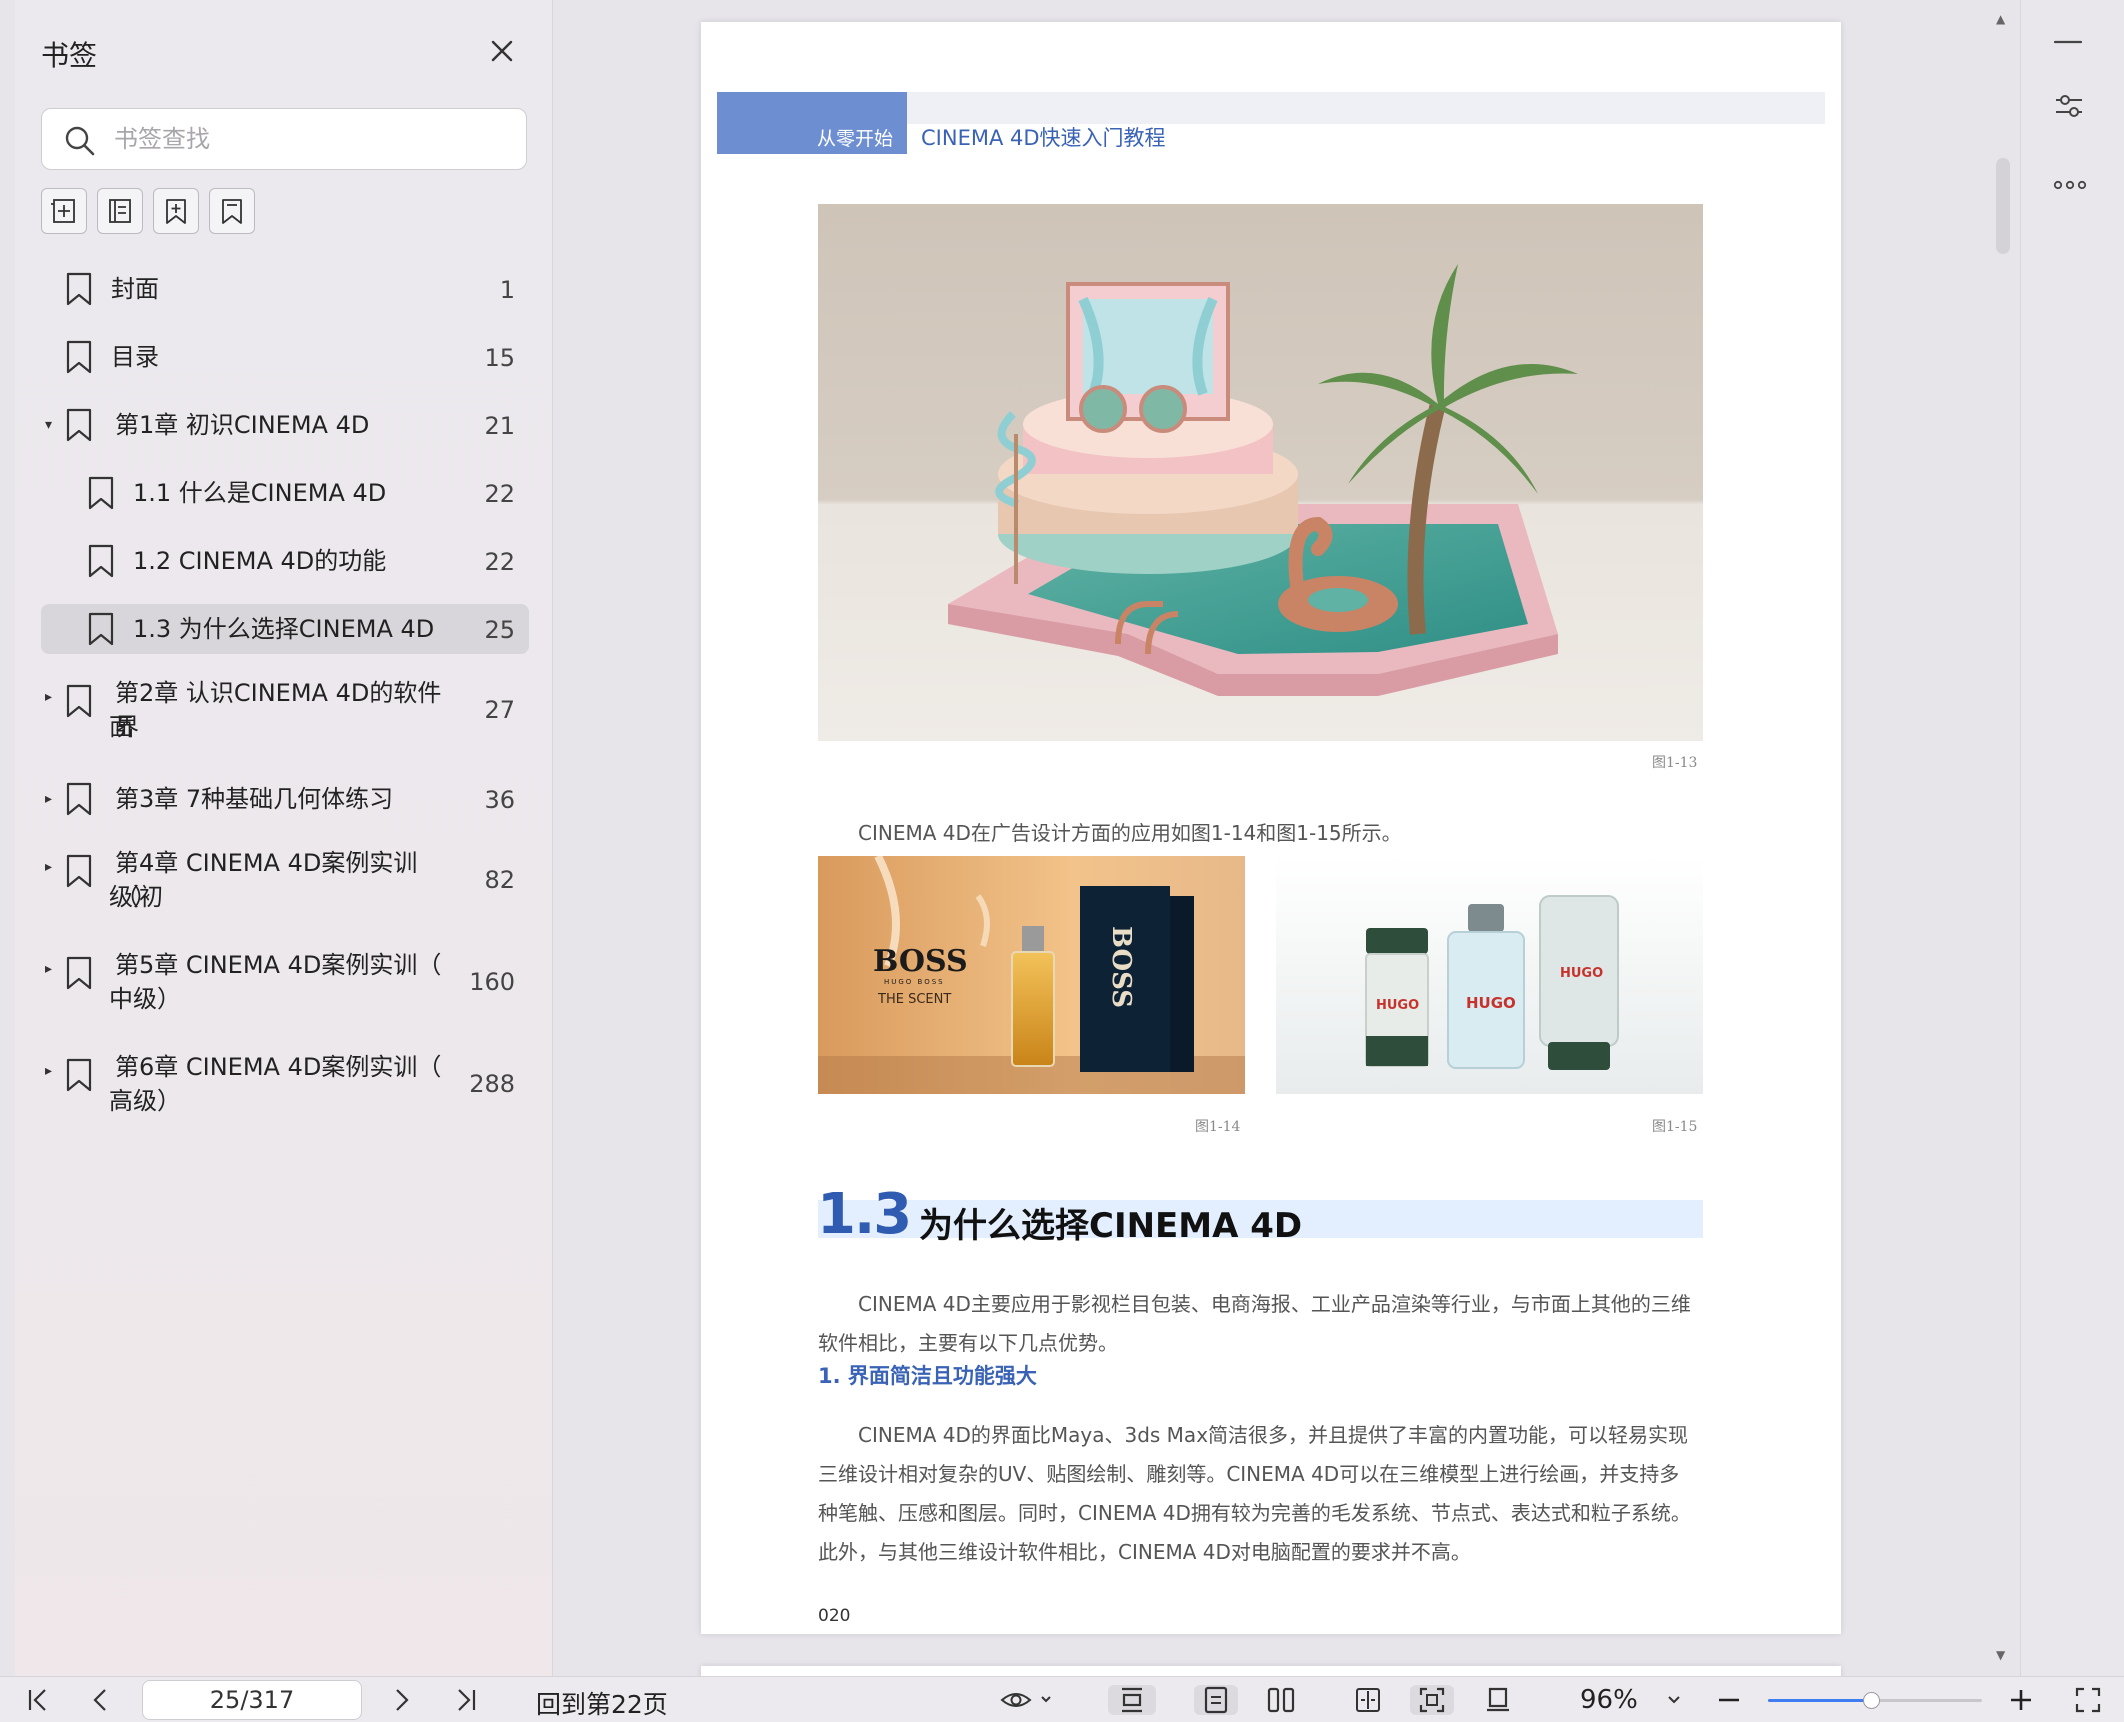  Describe the element at coordinates (914, 982) in the screenshot. I see `fig14-brand-subtext: HUGO BOSS` at that location.